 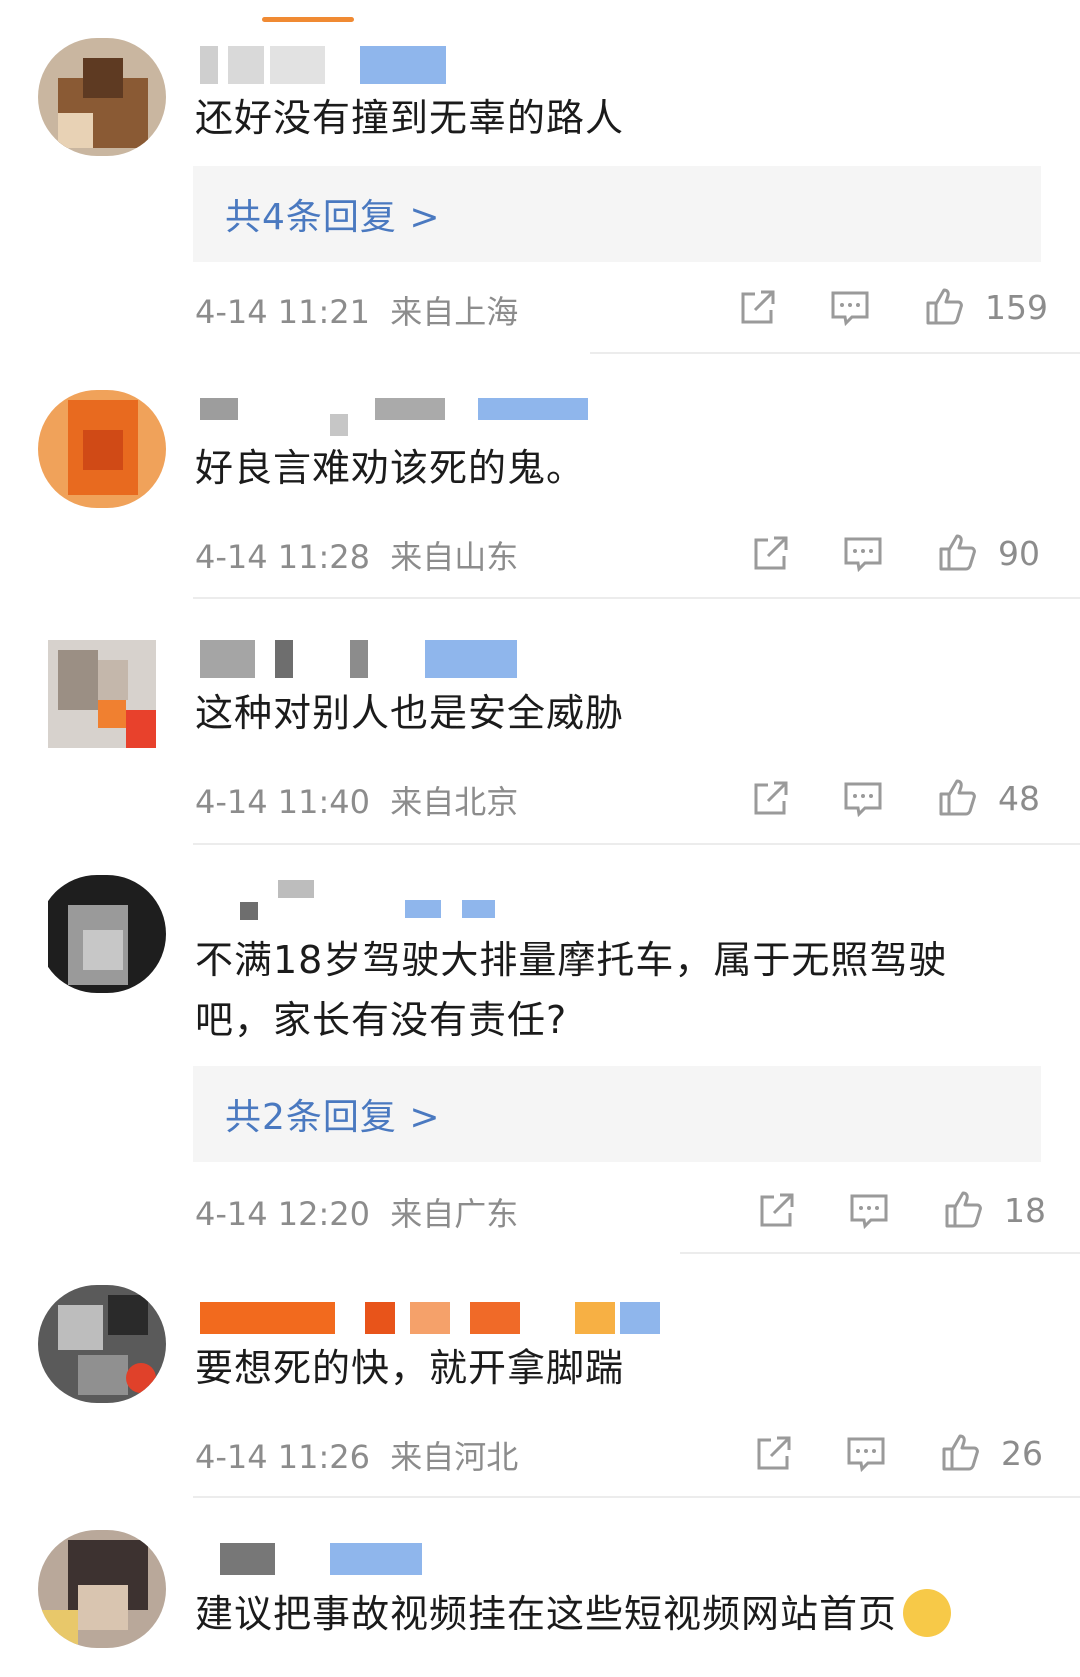 I want to click on smirk-emoji-icon, so click(x=927, y=1612).